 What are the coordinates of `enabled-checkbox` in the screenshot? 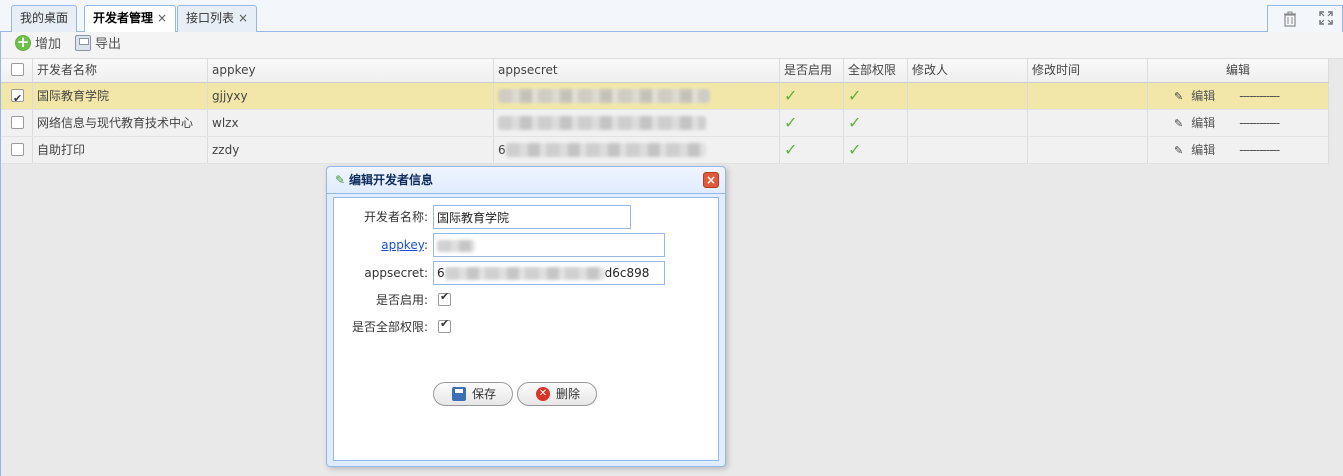 It's located at (444, 298).